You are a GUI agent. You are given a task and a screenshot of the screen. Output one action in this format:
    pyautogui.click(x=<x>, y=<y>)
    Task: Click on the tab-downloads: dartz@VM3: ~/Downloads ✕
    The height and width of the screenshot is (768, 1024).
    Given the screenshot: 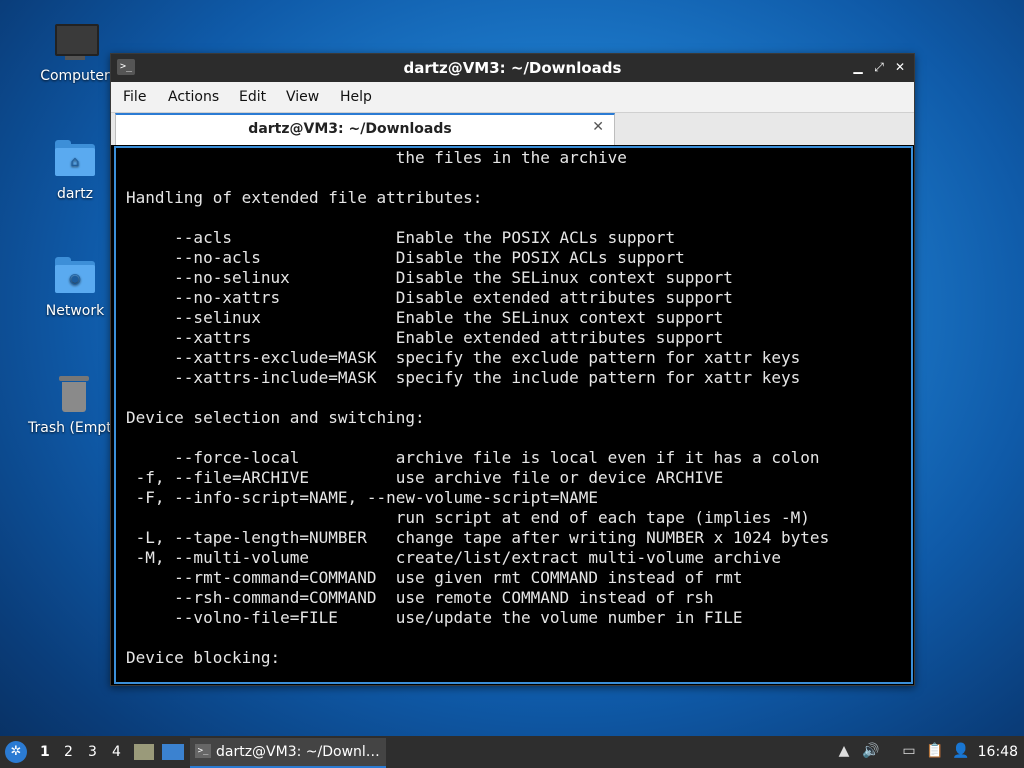 What is the action you would take?
    pyautogui.click(x=365, y=129)
    